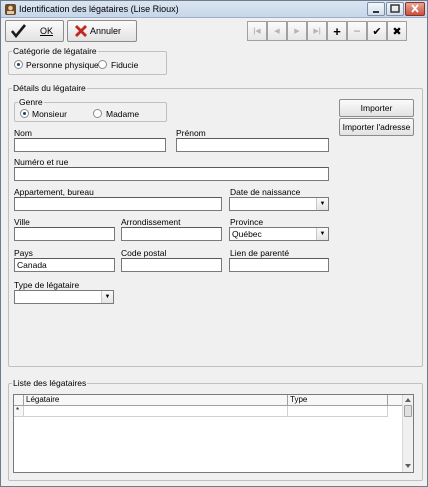 This screenshot has width=428, height=487. I want to click on close-icon, so click(415, 8).